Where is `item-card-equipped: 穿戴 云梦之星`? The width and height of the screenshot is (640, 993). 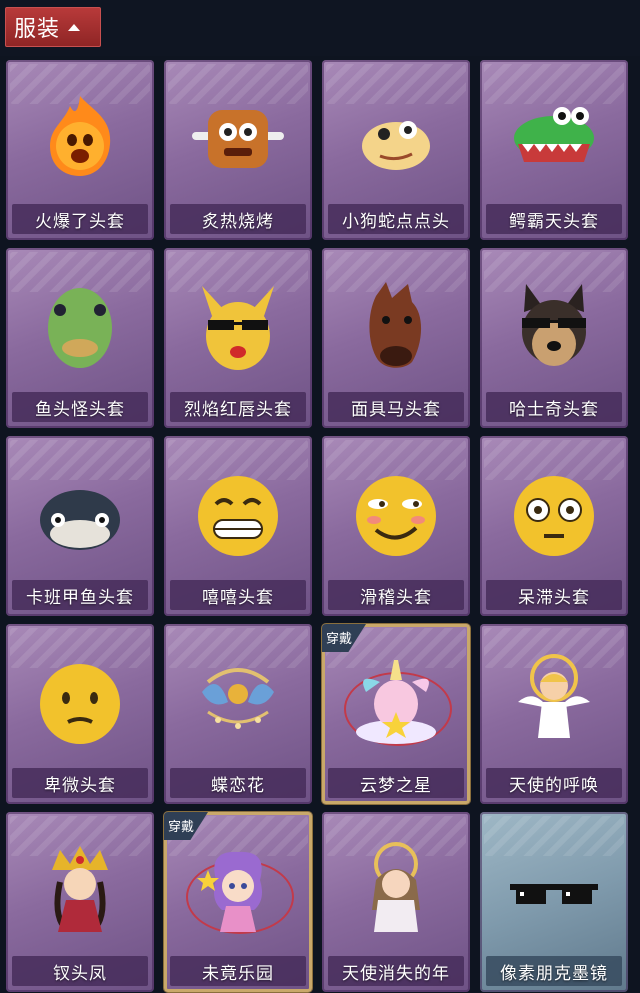 item-card-equipped: 穿戴 云梦之星 is located at coordinates (396, 714).